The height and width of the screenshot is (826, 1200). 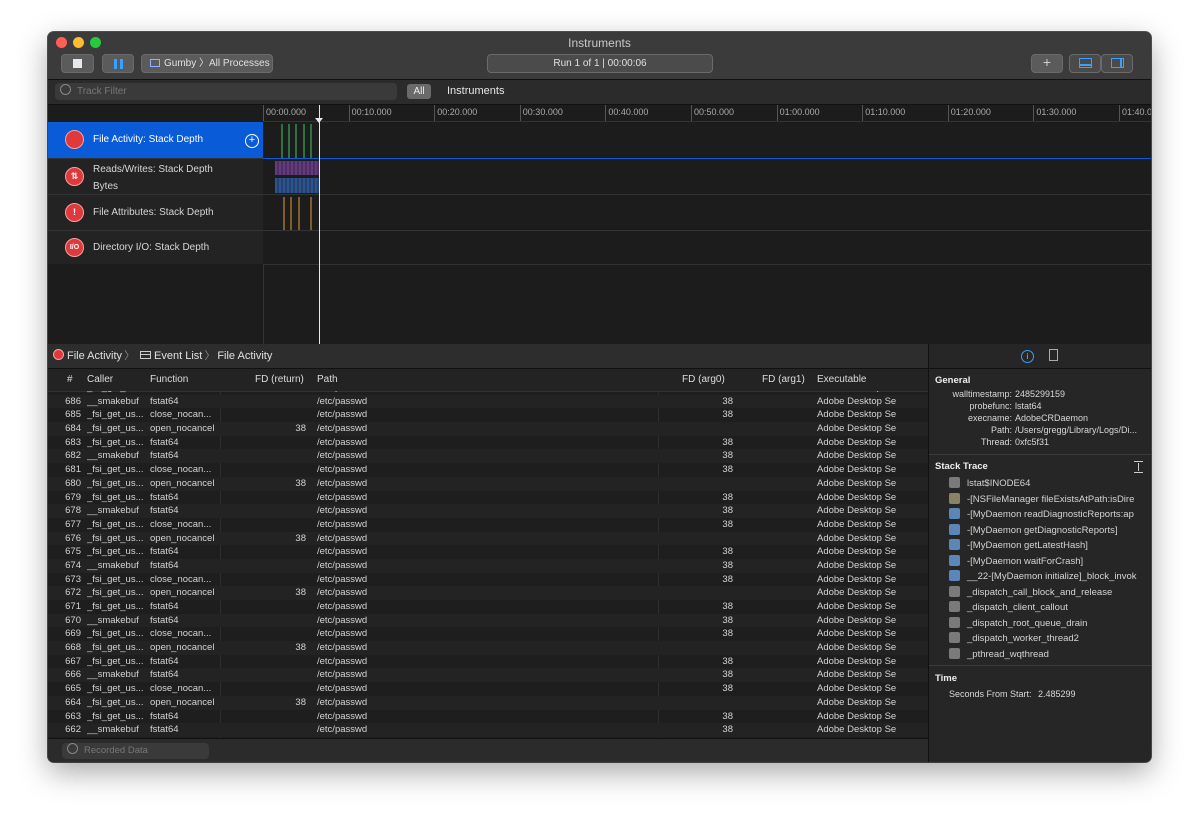 What do you see at coordinates (113, 456) in the screenshot?
I see `row-caller: __smakebuf` at bounding box center [113, 456].